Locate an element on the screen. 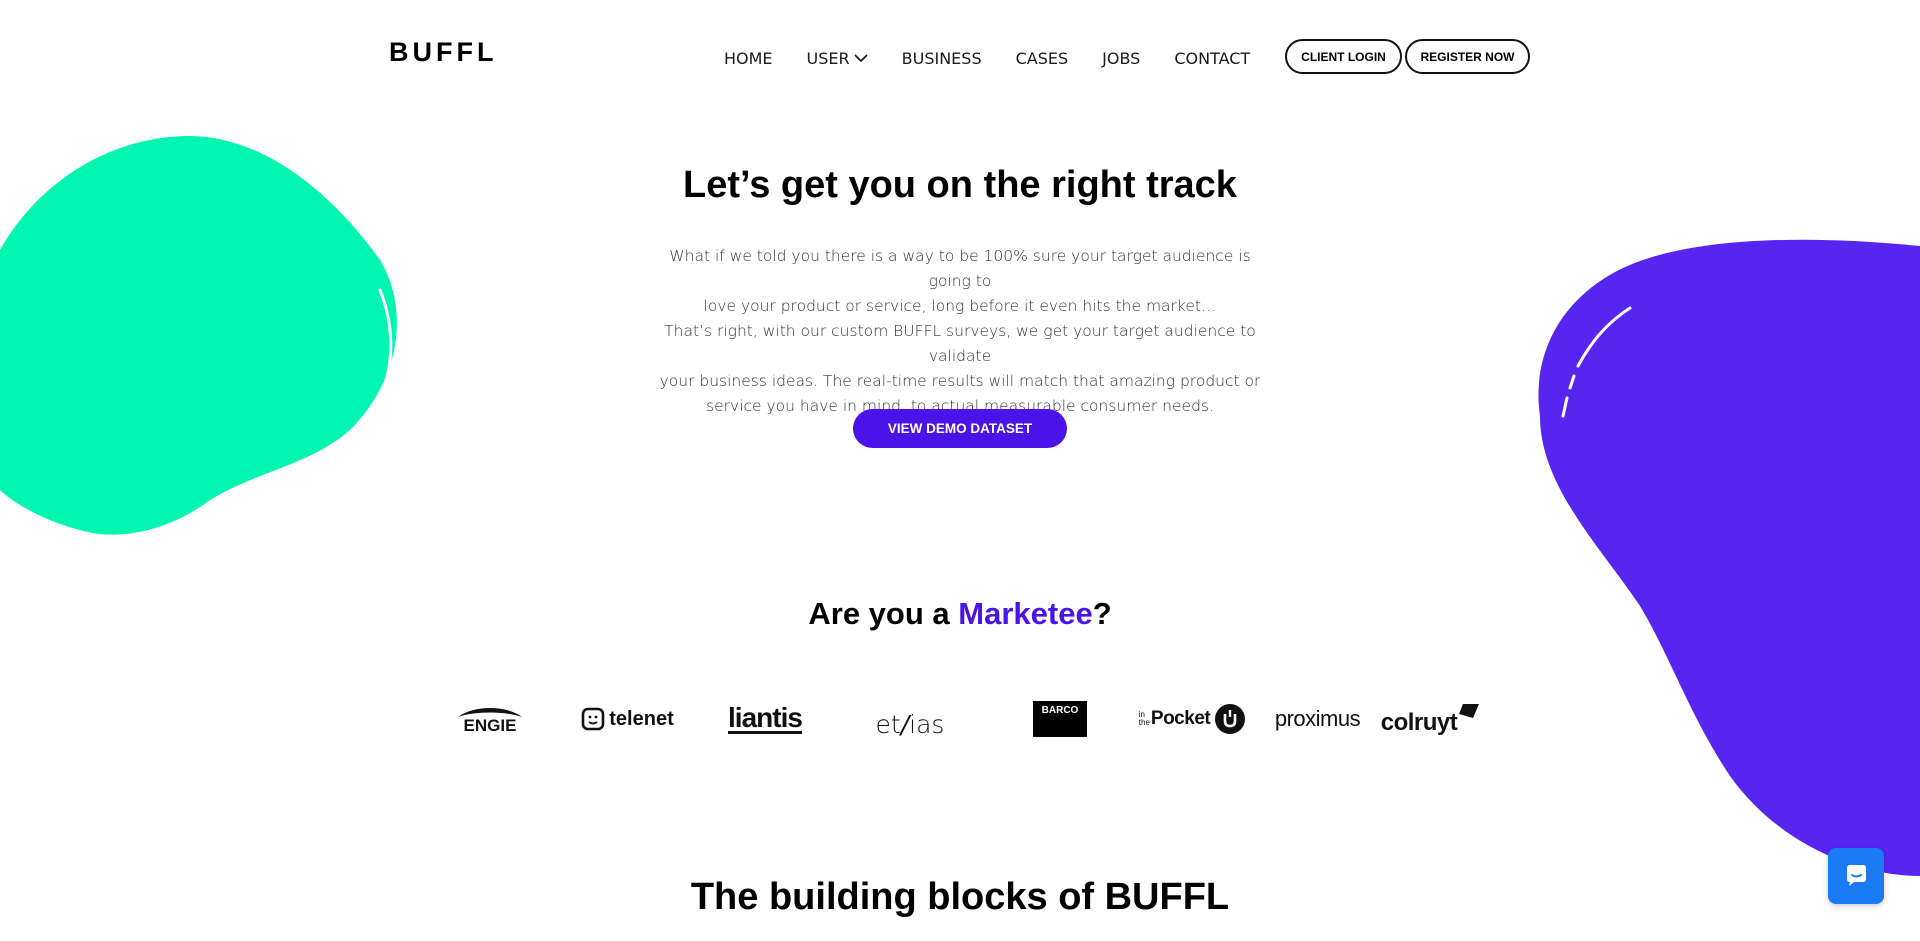 The width and height of the screenshot is (1920, 941). nav-cases: CASES is located at coordinates (1042, 58).